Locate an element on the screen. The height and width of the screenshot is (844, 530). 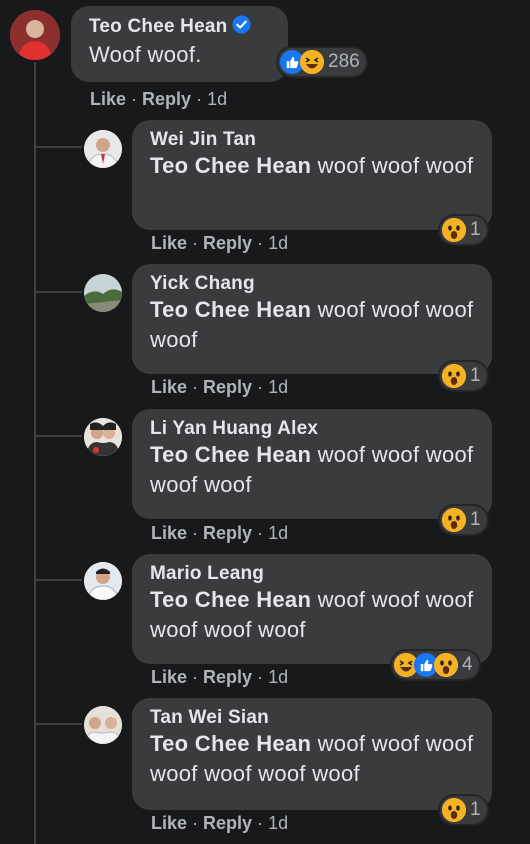
comment-author: Wei Jin Tan is located at coordinates (313, 140).